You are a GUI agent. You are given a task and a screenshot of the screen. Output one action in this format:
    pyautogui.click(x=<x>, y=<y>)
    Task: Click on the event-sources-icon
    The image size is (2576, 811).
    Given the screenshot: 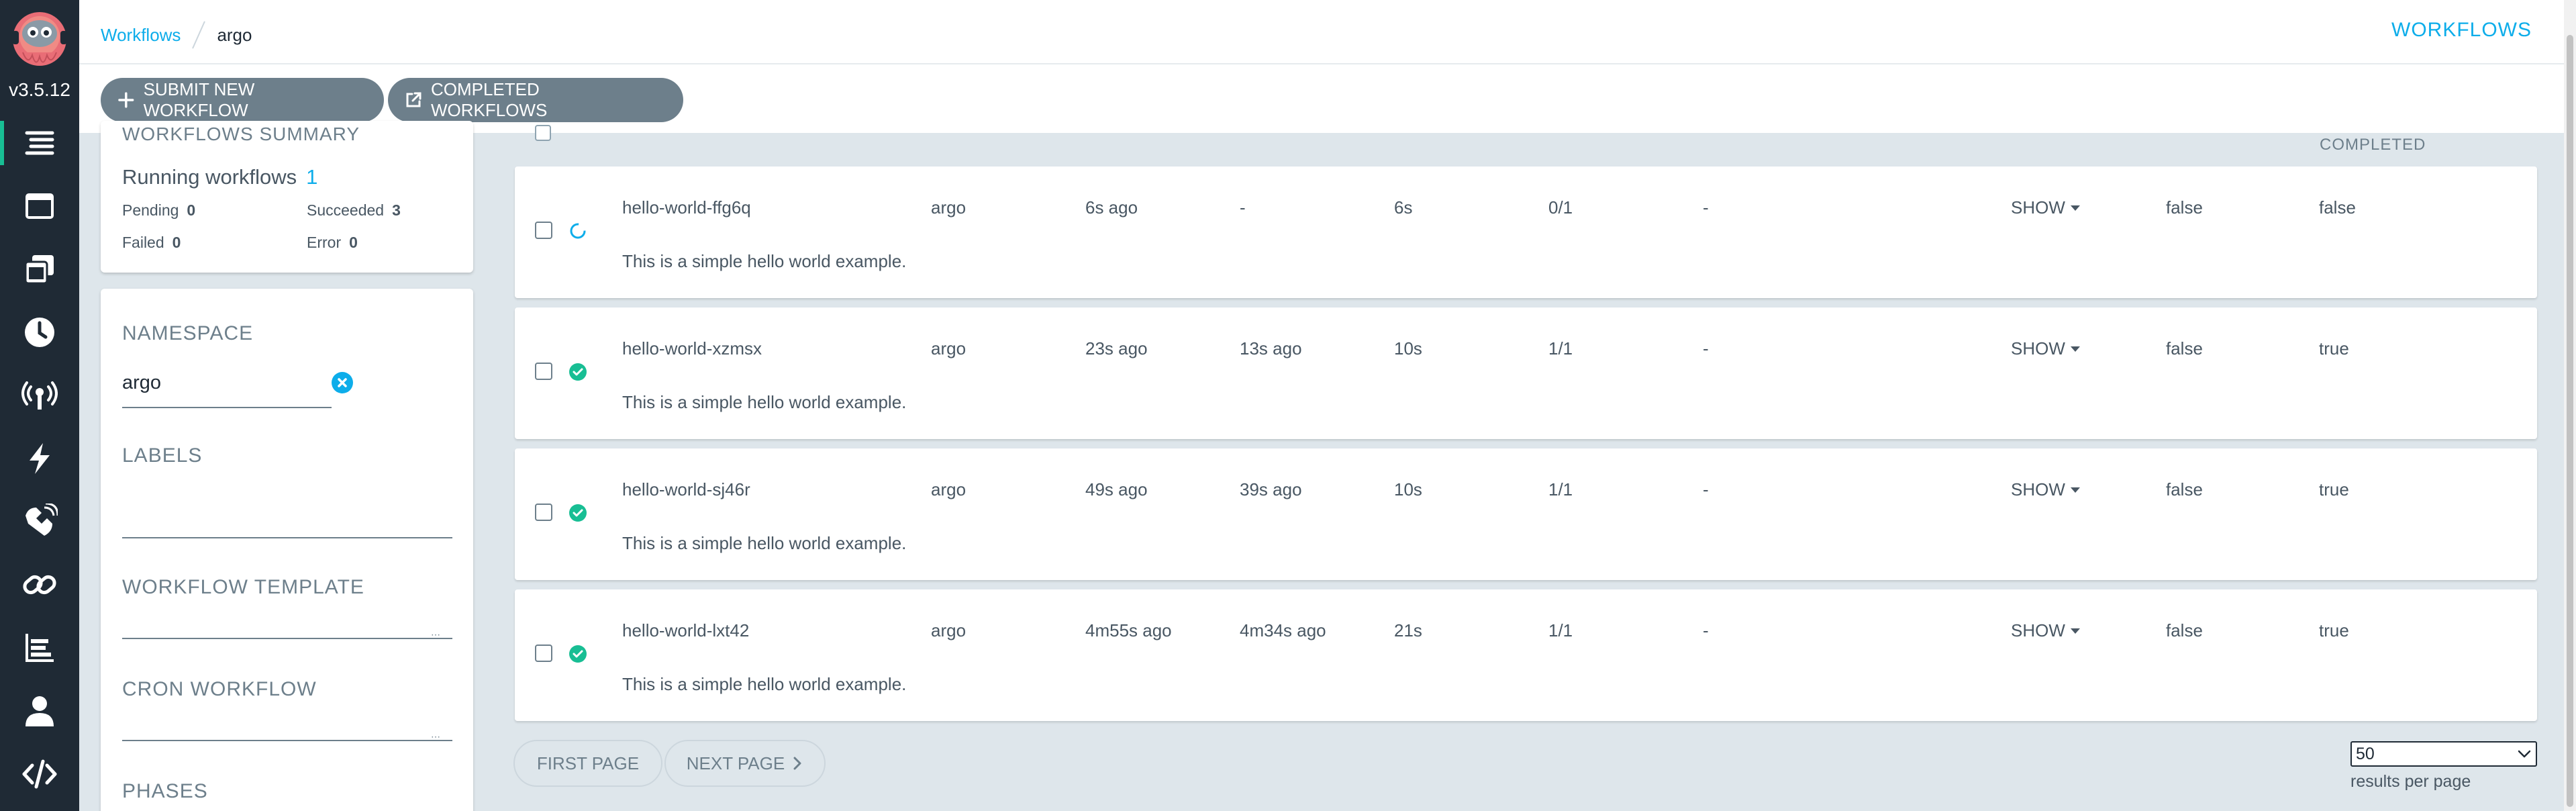 What is the action you would take?
    pyautogui.click(x=39, y=395)
    